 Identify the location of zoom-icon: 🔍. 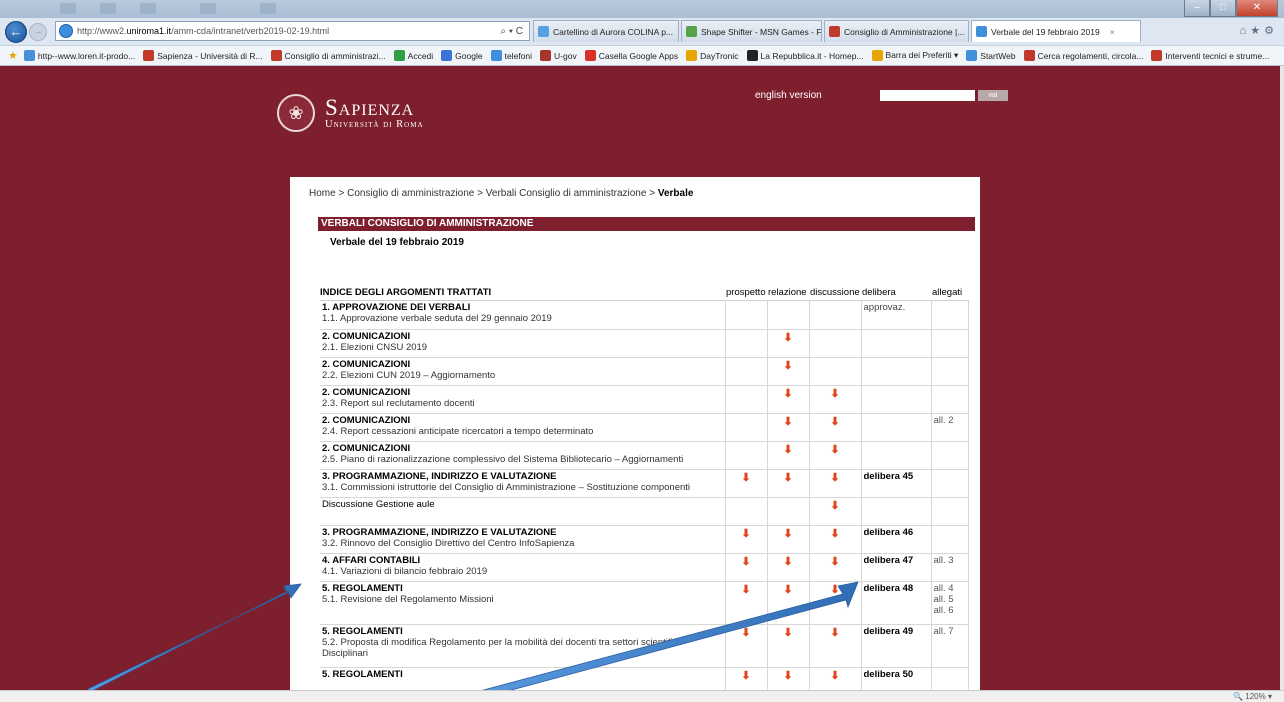
(1238, 696).